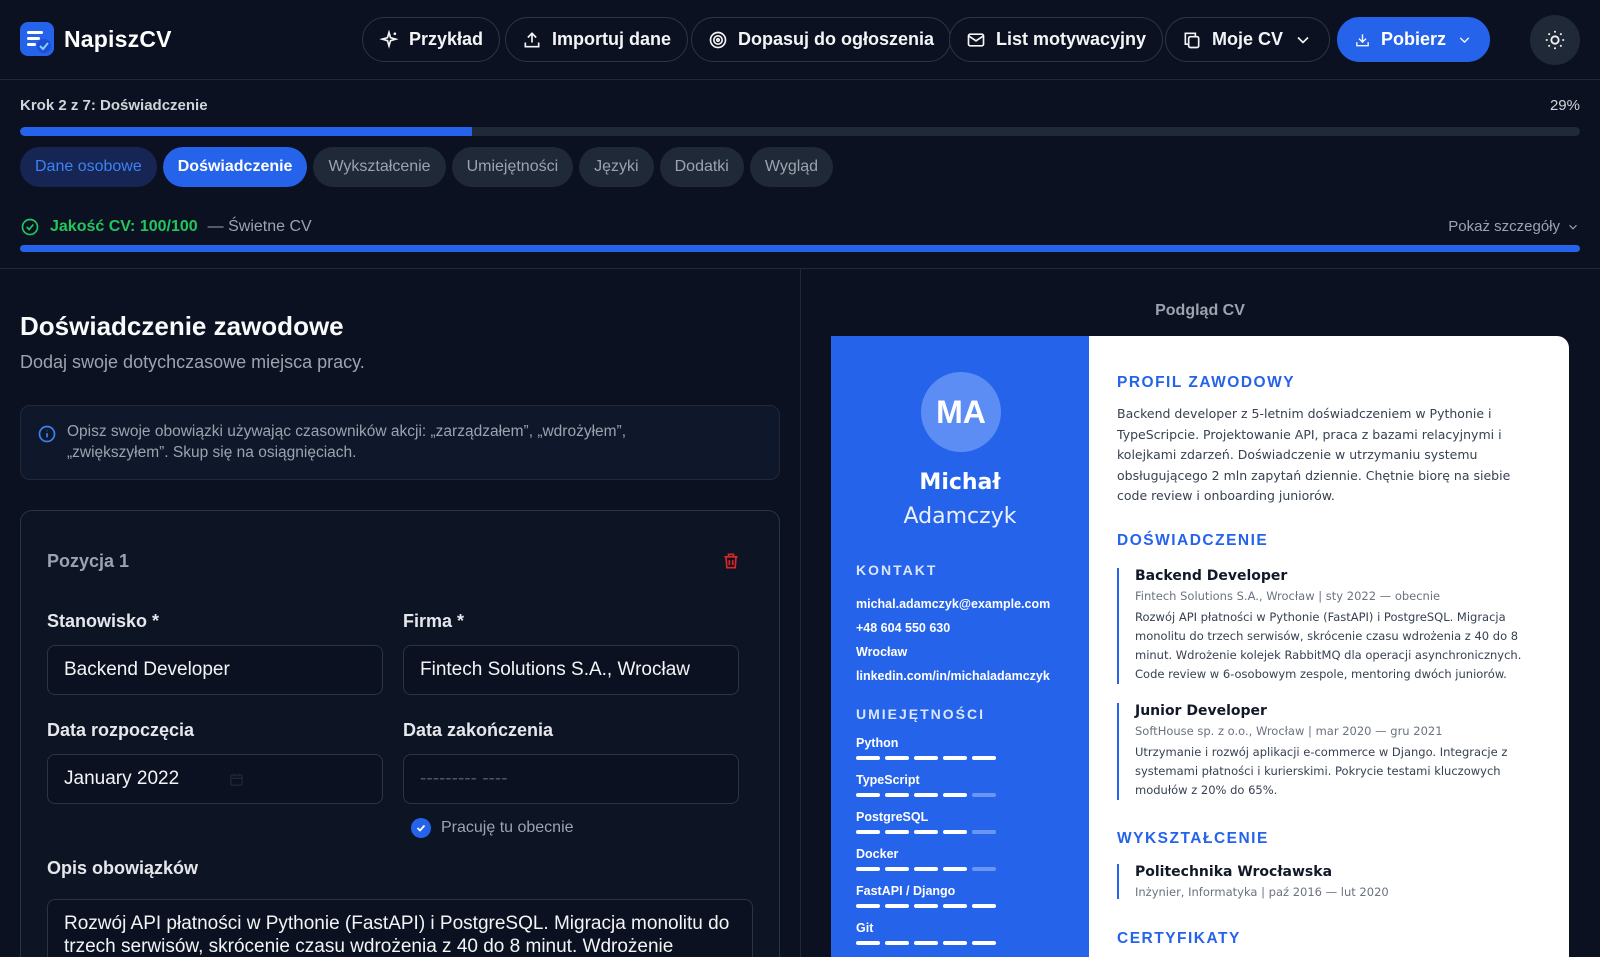 The width and height of the screenshot is (1600, 957). What do you see at coordinates (1206, 382) in the screenshot?
I see `profile-heading: PROFIL ZAWODOWY` at bounding box center [1206, 382].